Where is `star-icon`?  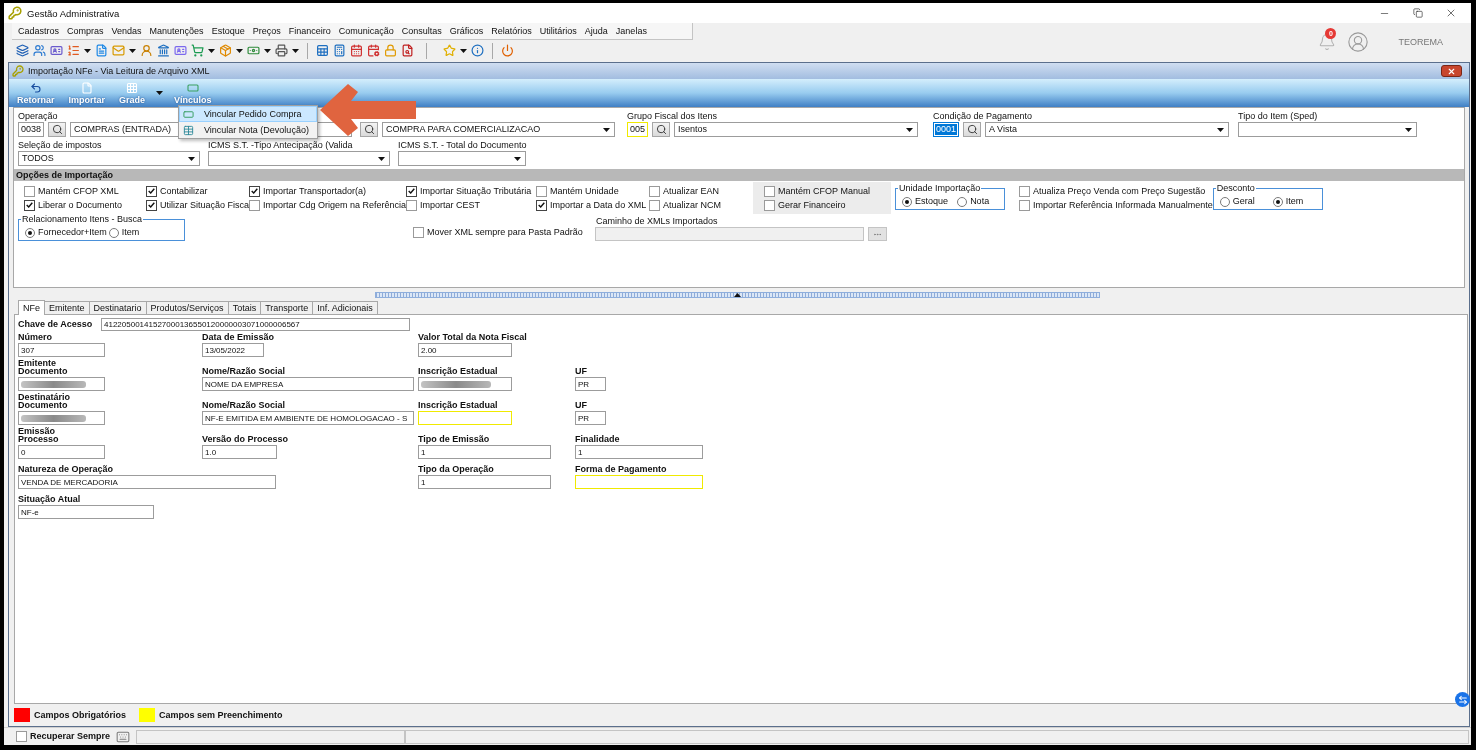
star-icon is located at coordinates (449, 50).